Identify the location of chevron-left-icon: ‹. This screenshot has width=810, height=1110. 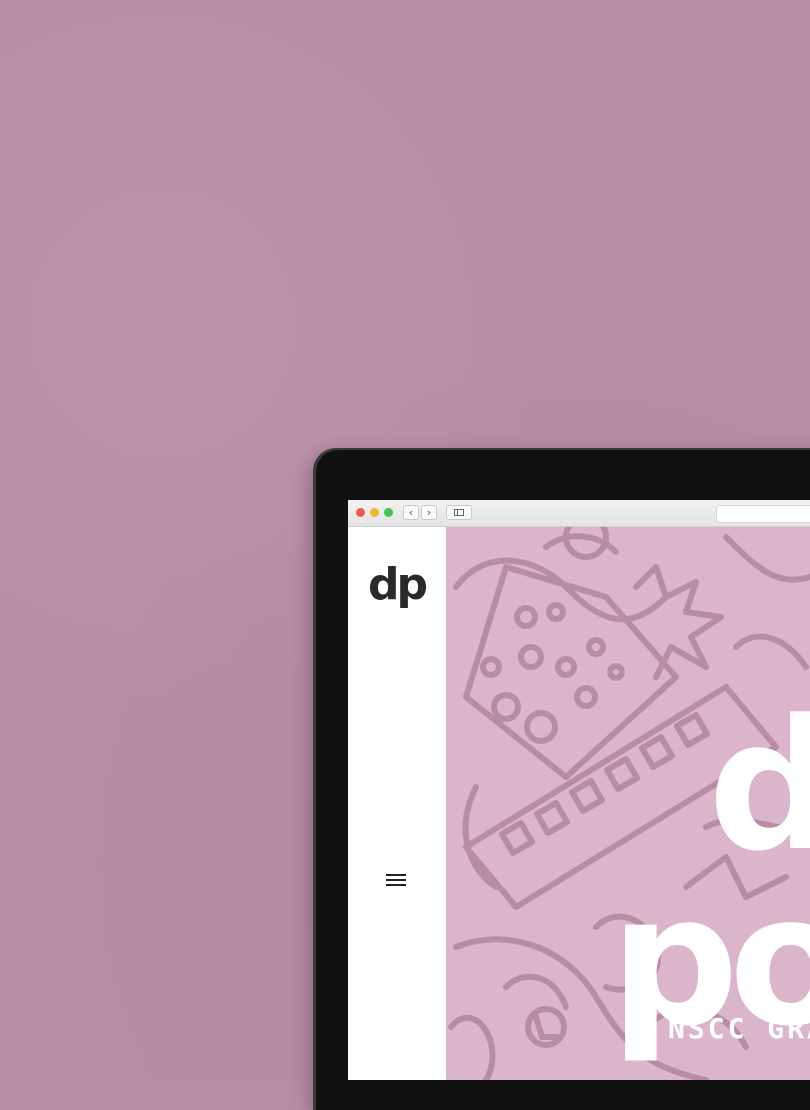
(411, 512).